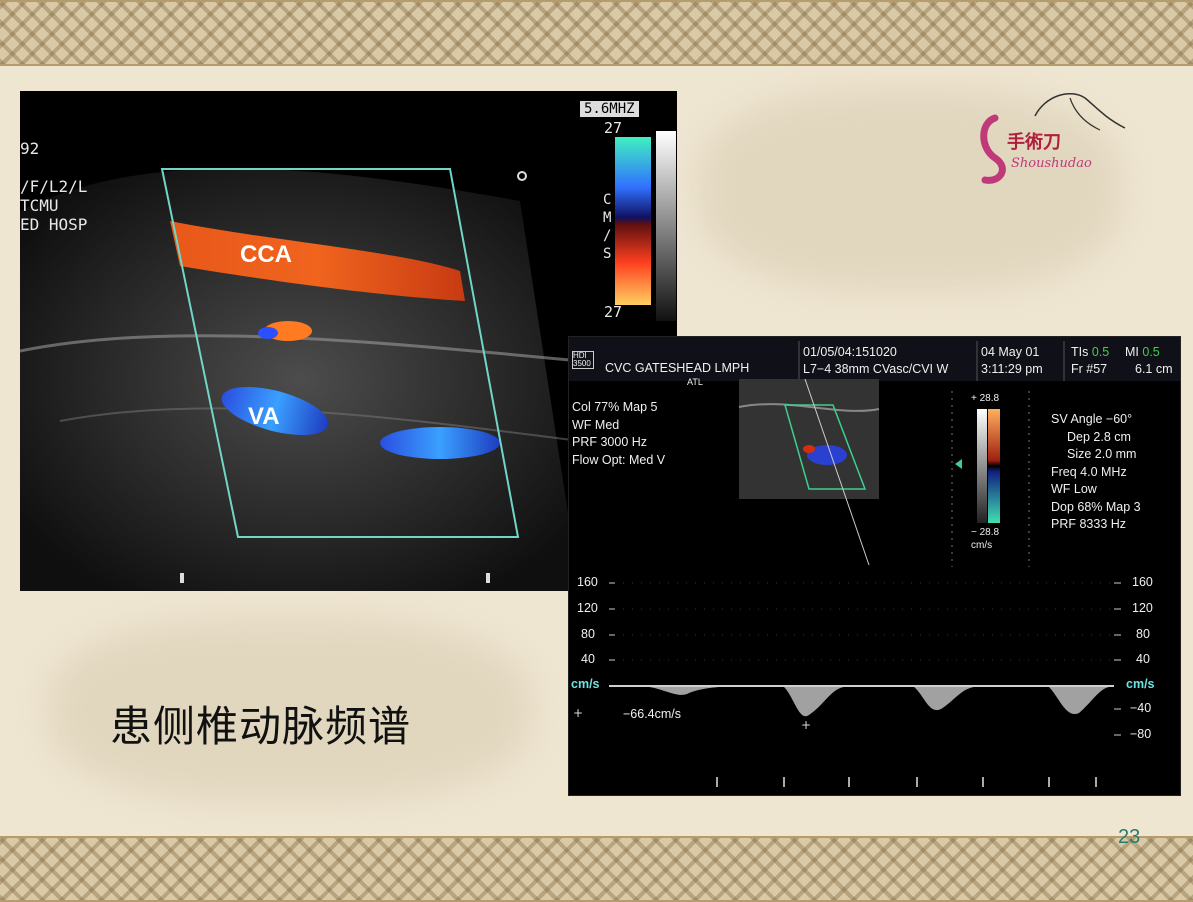  I want to click on probe-info: L7−4 38mm CVasc/CVI W, so click(876, 369).